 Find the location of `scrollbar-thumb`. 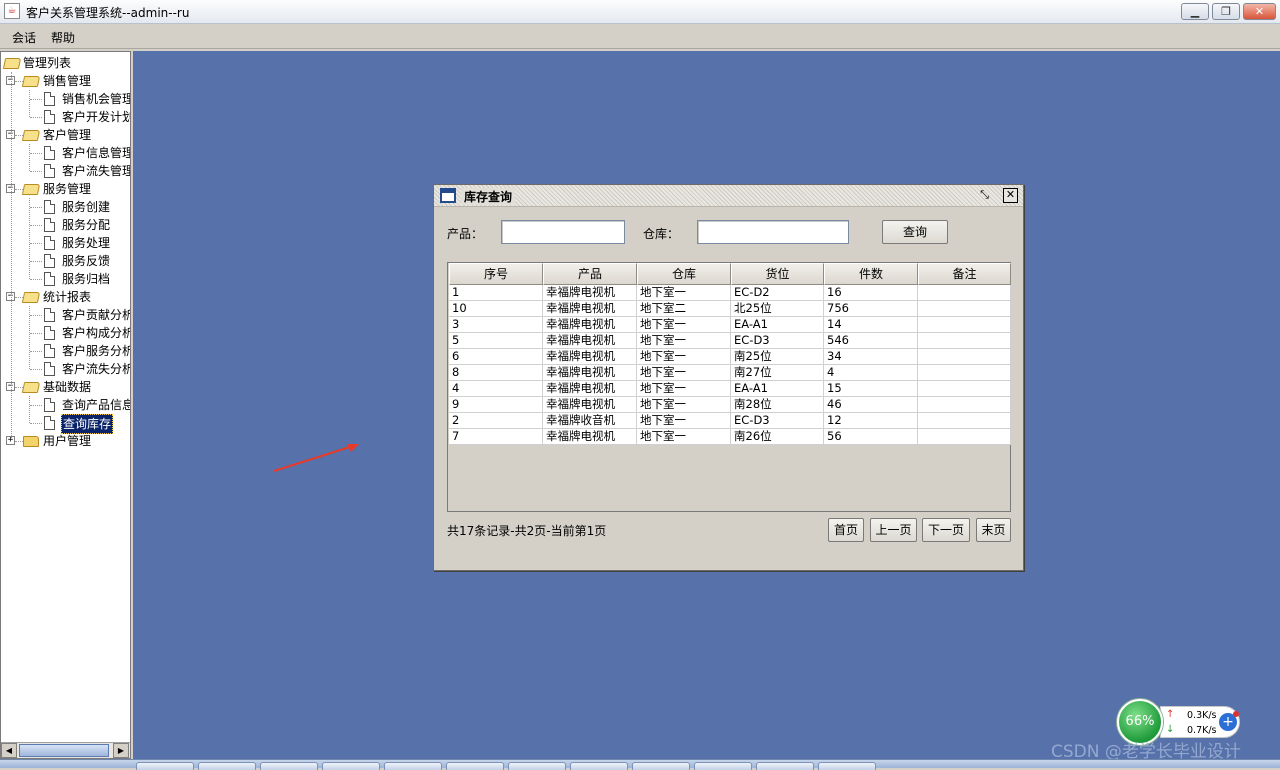

scrollbar-thumb is located at coordinates (64, 750).